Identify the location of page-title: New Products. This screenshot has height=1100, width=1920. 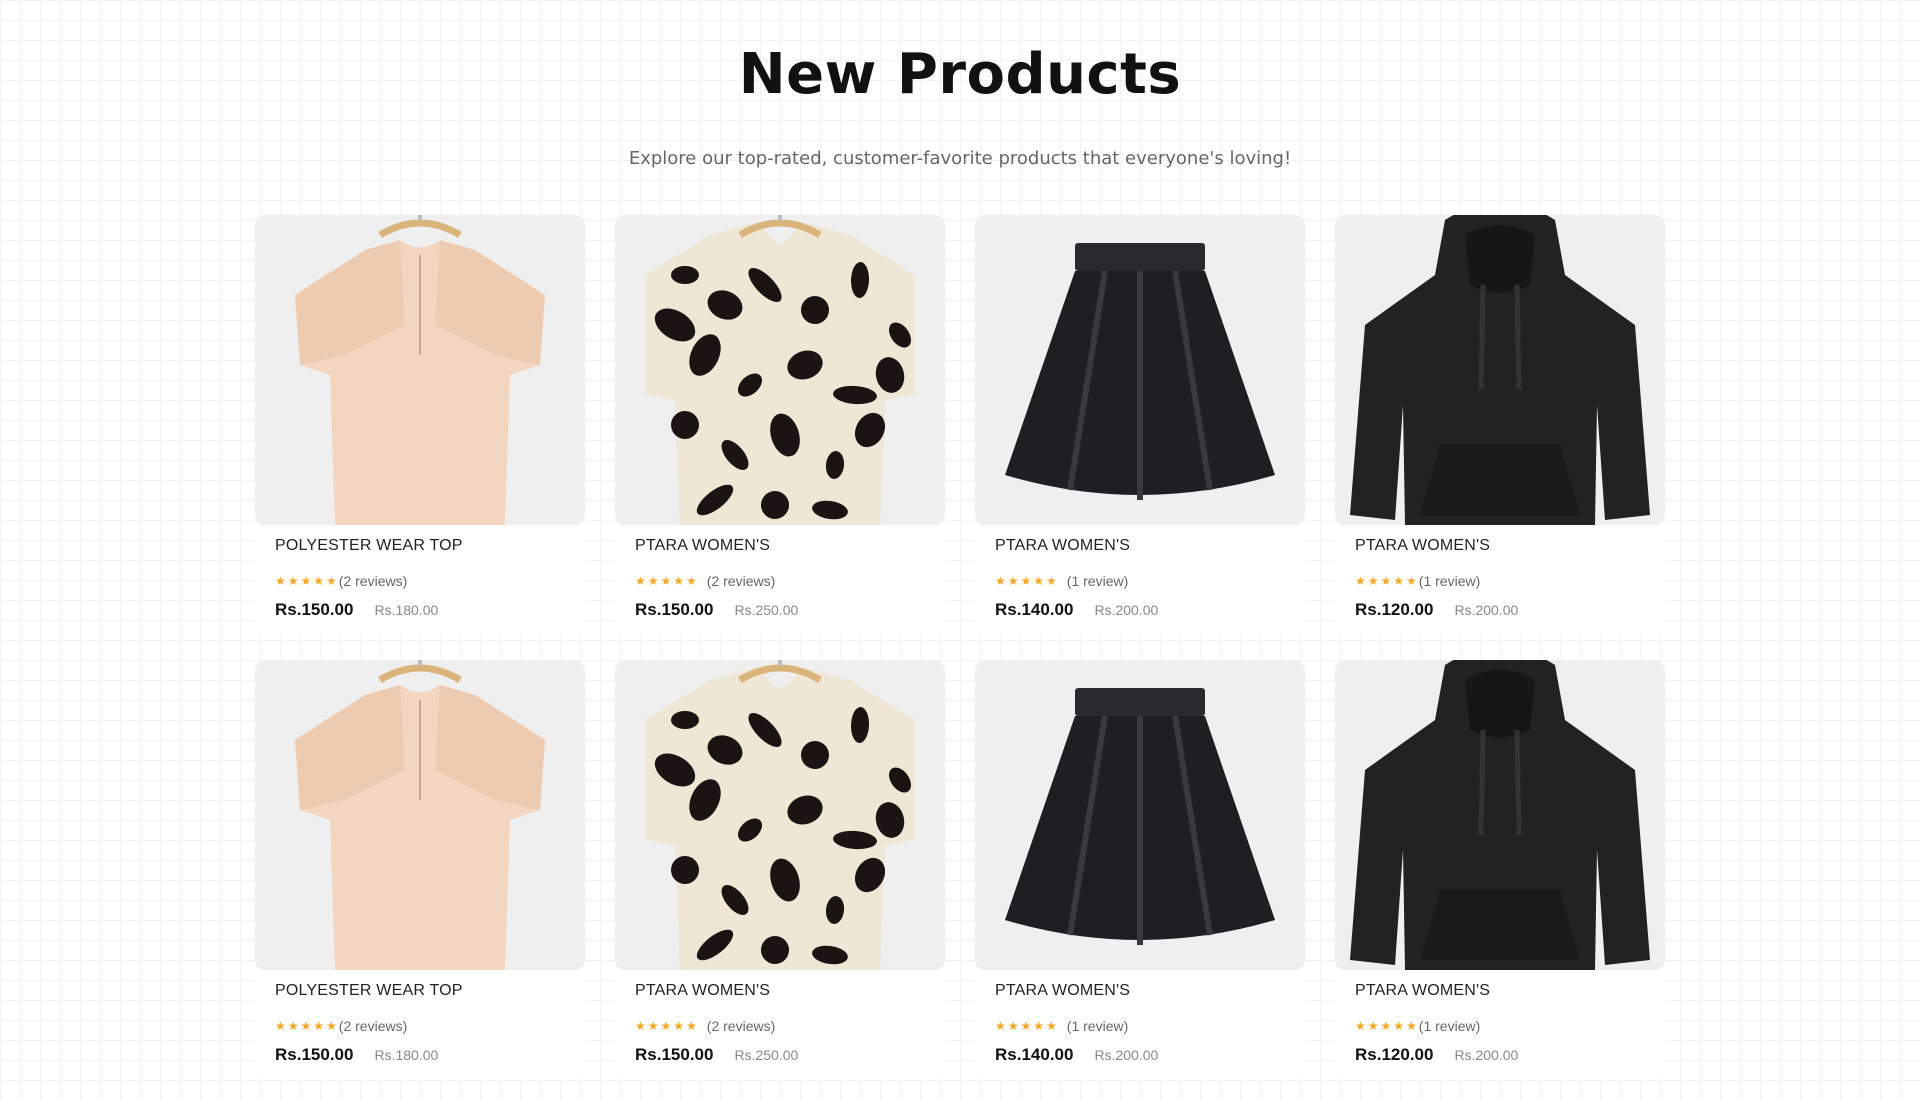
(960, 74).